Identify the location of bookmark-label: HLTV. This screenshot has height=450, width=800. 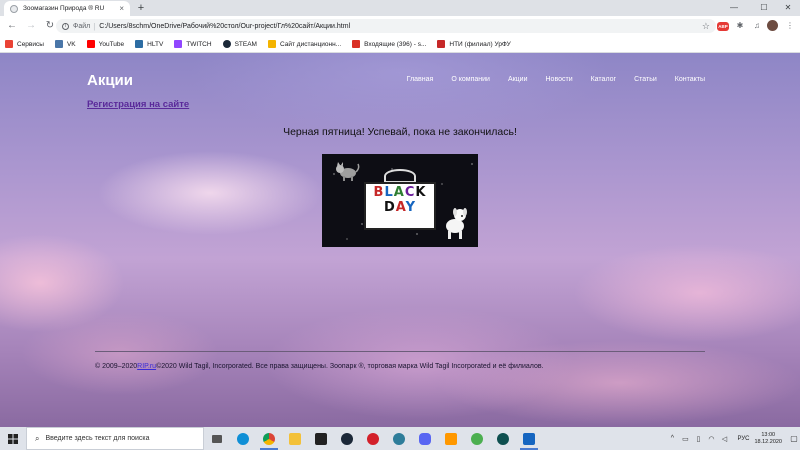
(155, 44).